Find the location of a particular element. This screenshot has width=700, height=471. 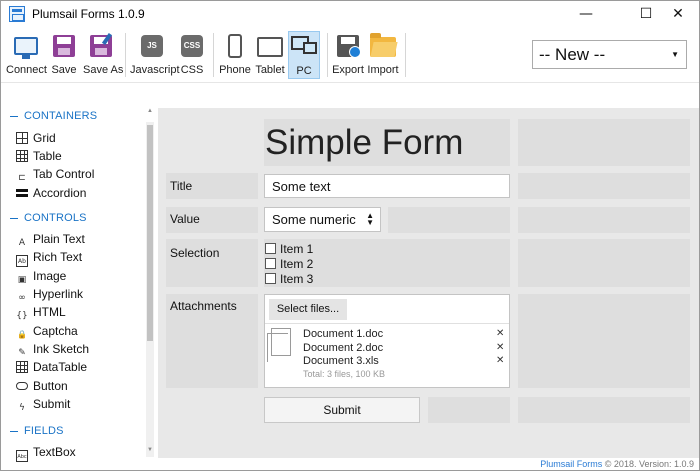

sidebar-item-rich-text: Ab Rich Text is located at coordinates (49, 259).